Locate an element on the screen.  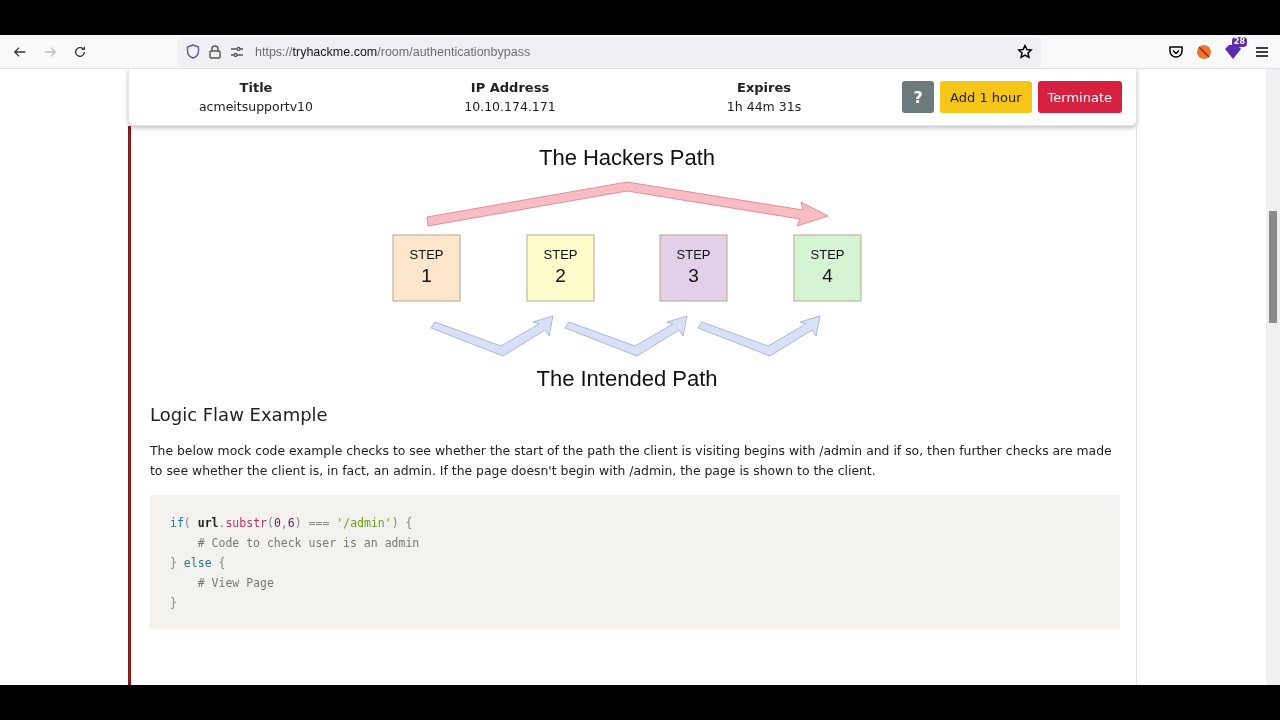
badge: 28 is located at coordinates (1239, 41).